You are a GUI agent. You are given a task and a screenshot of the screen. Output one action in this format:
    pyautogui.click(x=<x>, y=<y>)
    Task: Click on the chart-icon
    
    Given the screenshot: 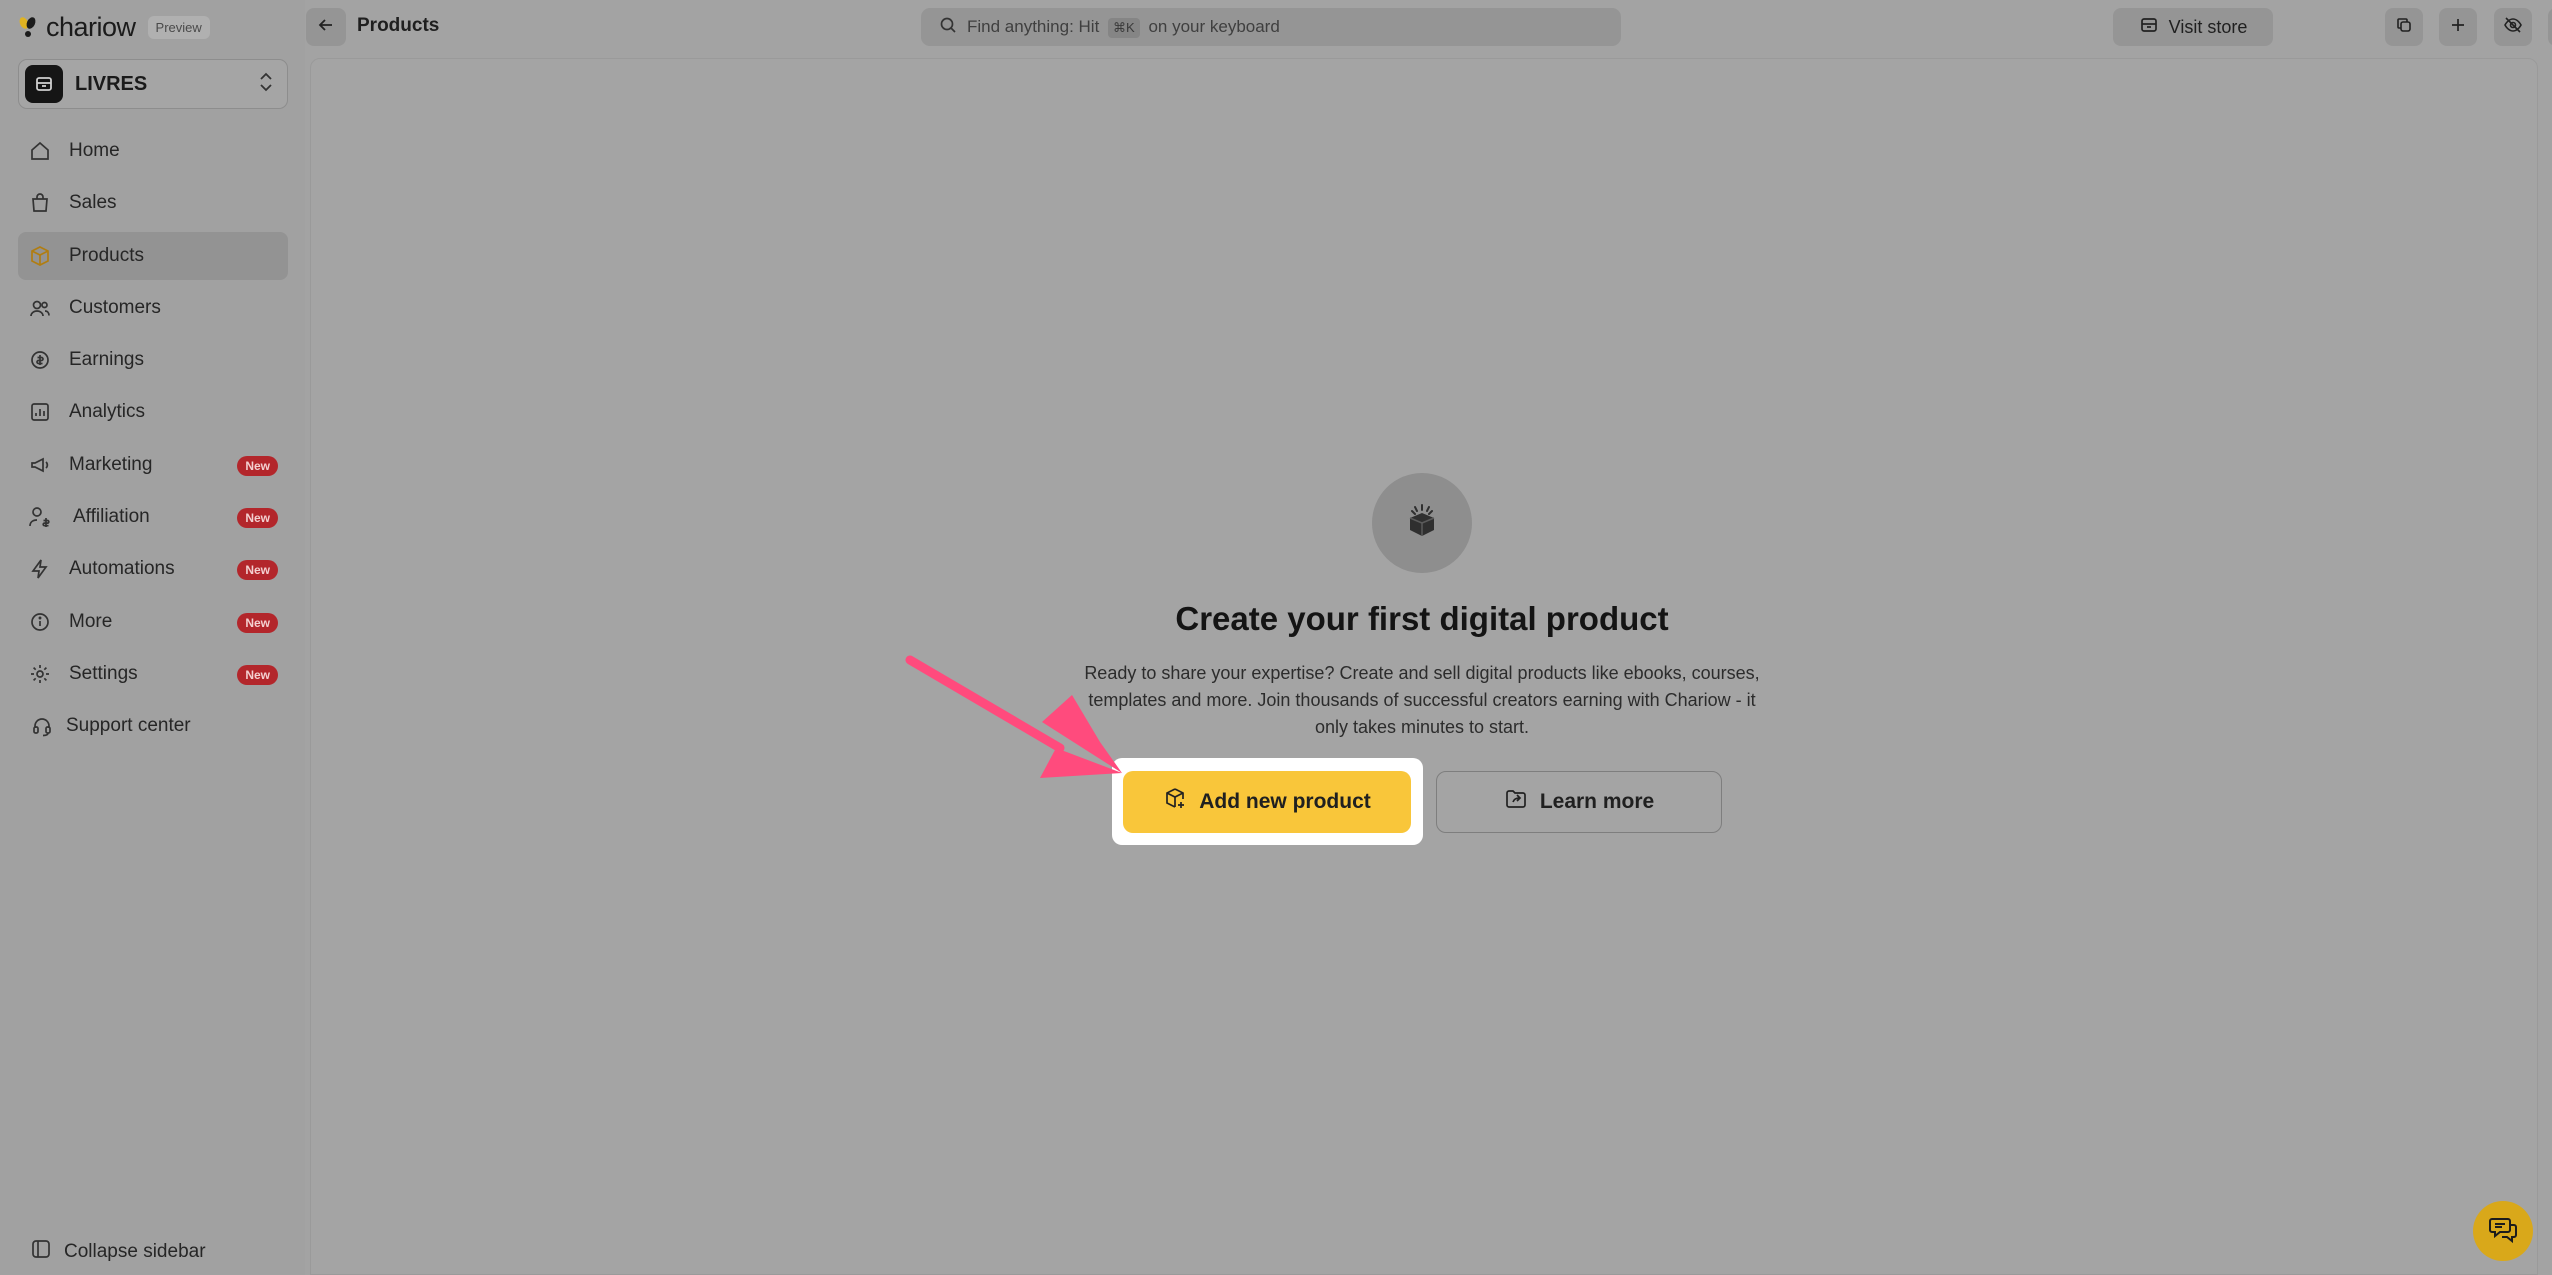 What is the action you would take?
    pyautogui.click(x=40, y=412)
    